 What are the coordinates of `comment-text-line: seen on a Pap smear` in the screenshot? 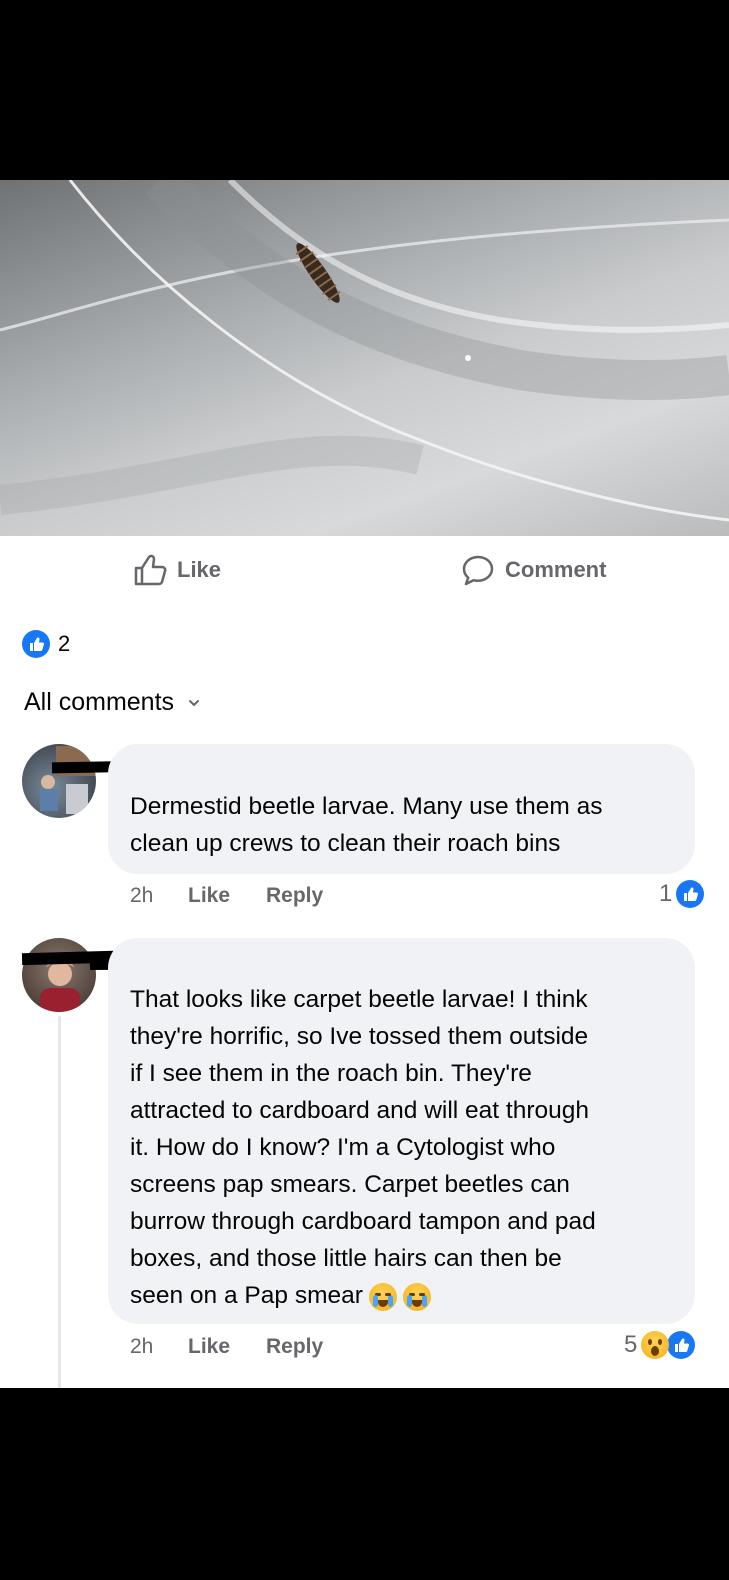 It's located at (246, 1295).